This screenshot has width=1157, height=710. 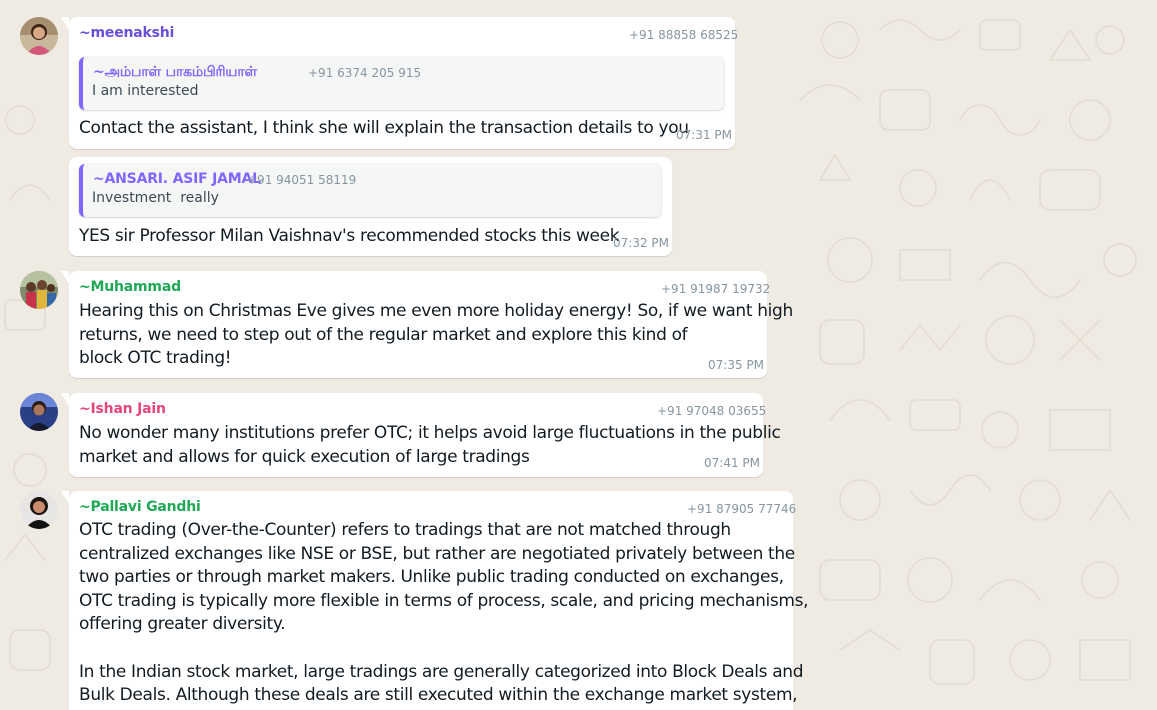 What do you see at coordinates (365, 73) in the screenshot?
I see `quoted-sender-phone: +91 6374 205 915` at bounding box center [365, 73].